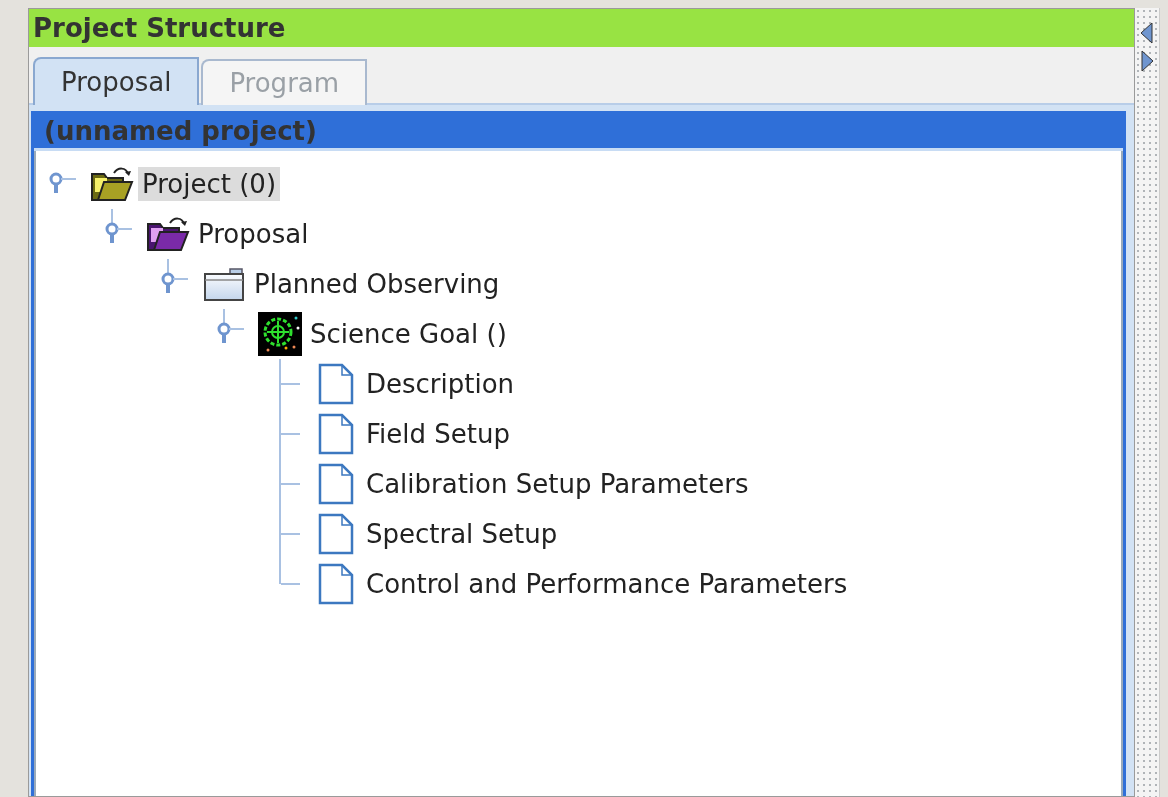  I want to click on panel-title: Project Structure, so click(159, 28).